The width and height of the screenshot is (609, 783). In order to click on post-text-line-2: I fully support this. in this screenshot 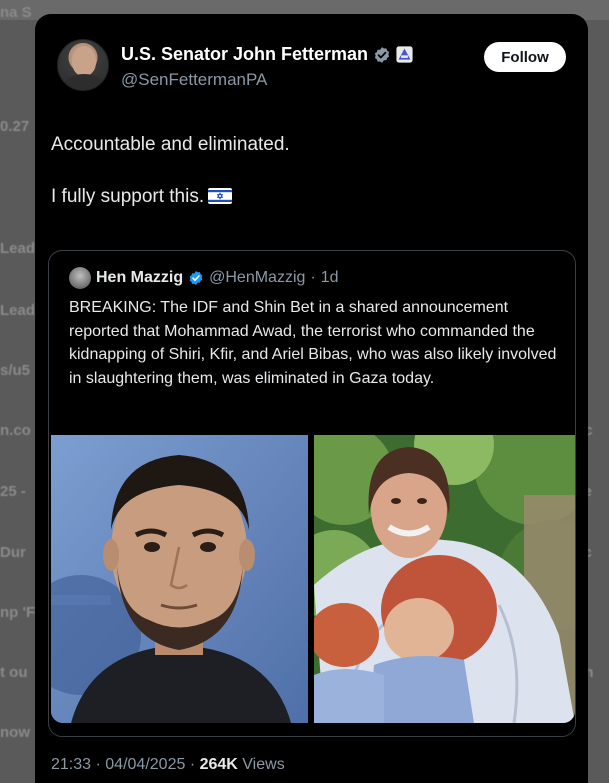, I will do `click(309, 197)`.